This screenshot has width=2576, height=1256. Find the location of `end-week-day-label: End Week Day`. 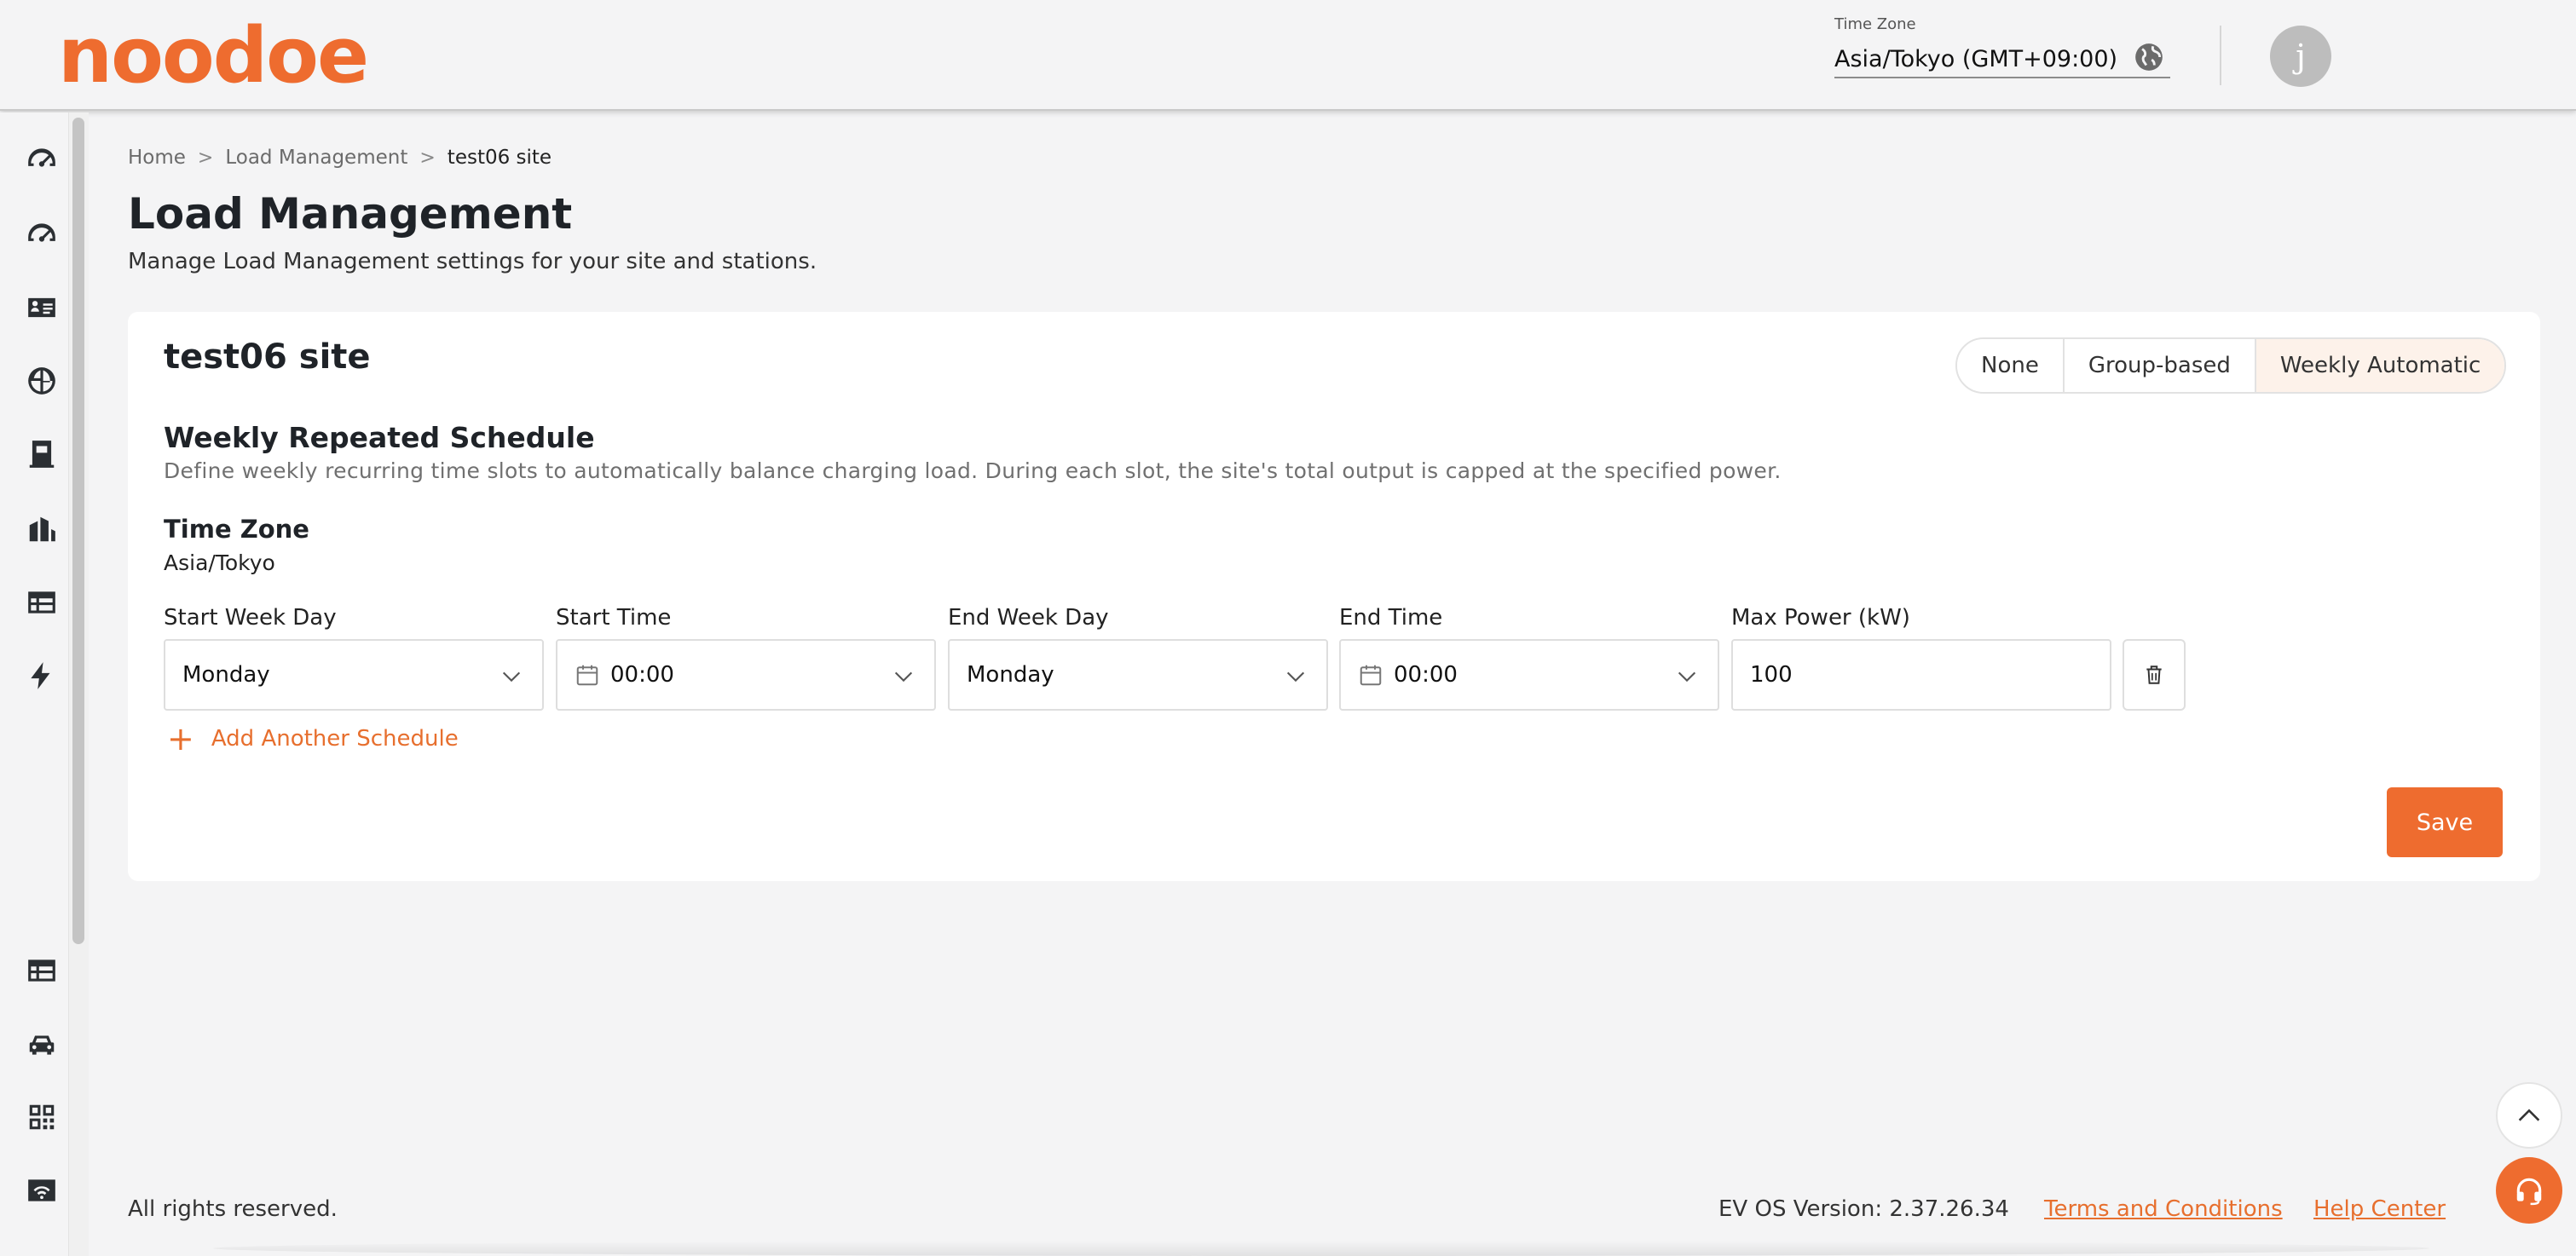

end-week-day-label: End Week Day is located at coordinates (1028, 618).